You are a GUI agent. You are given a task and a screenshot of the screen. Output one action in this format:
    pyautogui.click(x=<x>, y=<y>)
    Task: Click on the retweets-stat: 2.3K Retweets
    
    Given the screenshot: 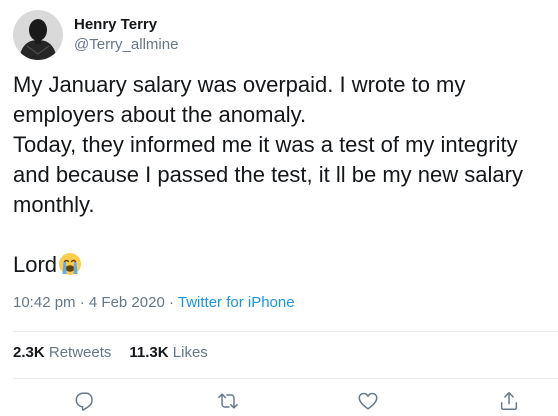 What is the action you would take?
    pyautogui.click(x=62, y=352)
    